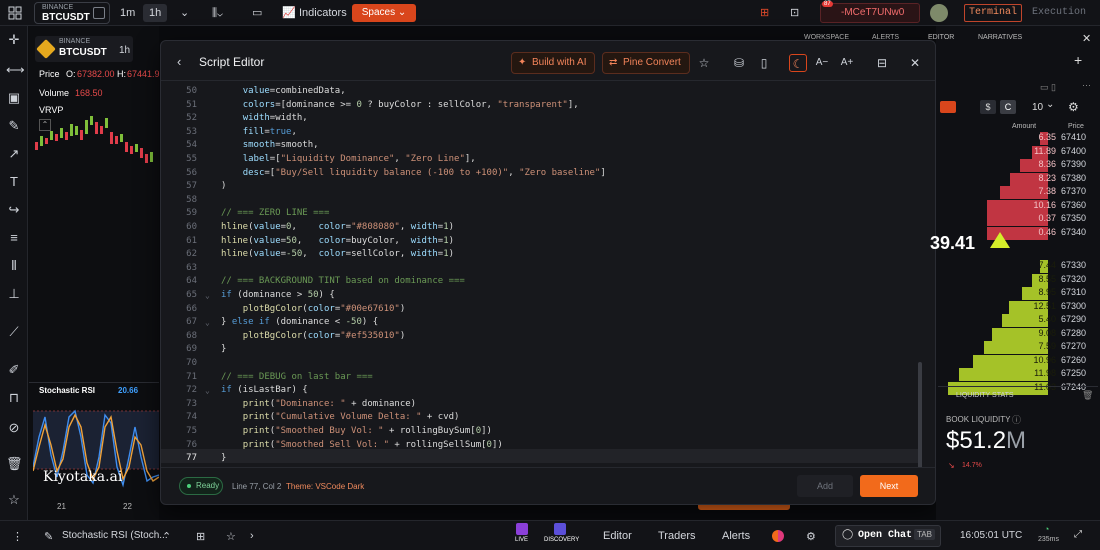 The height and width of the screenshot is (550, 1100). What do you see at coordinates (1018, 293) in the screenshot?
I see `bid-row: 8.95 67310` at bounding box center [1018, 293].